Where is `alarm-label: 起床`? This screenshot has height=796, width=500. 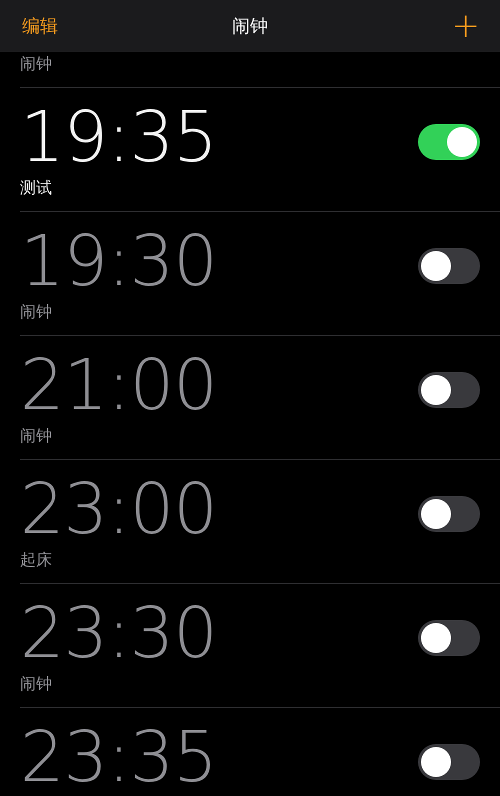
alarm-label: 起床 is located at coordinates (36, 560).